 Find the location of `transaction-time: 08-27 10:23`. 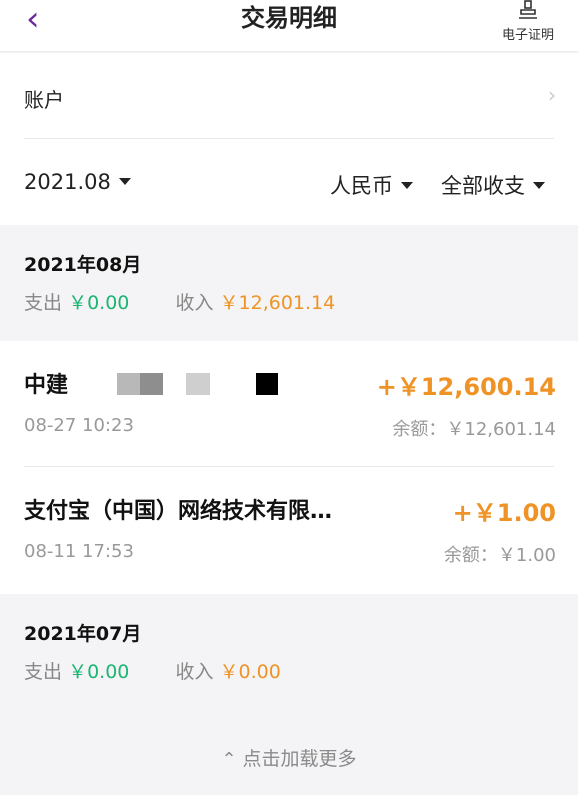

transaction-time: 08-27 10:23 is located at coordinates (79, 425).